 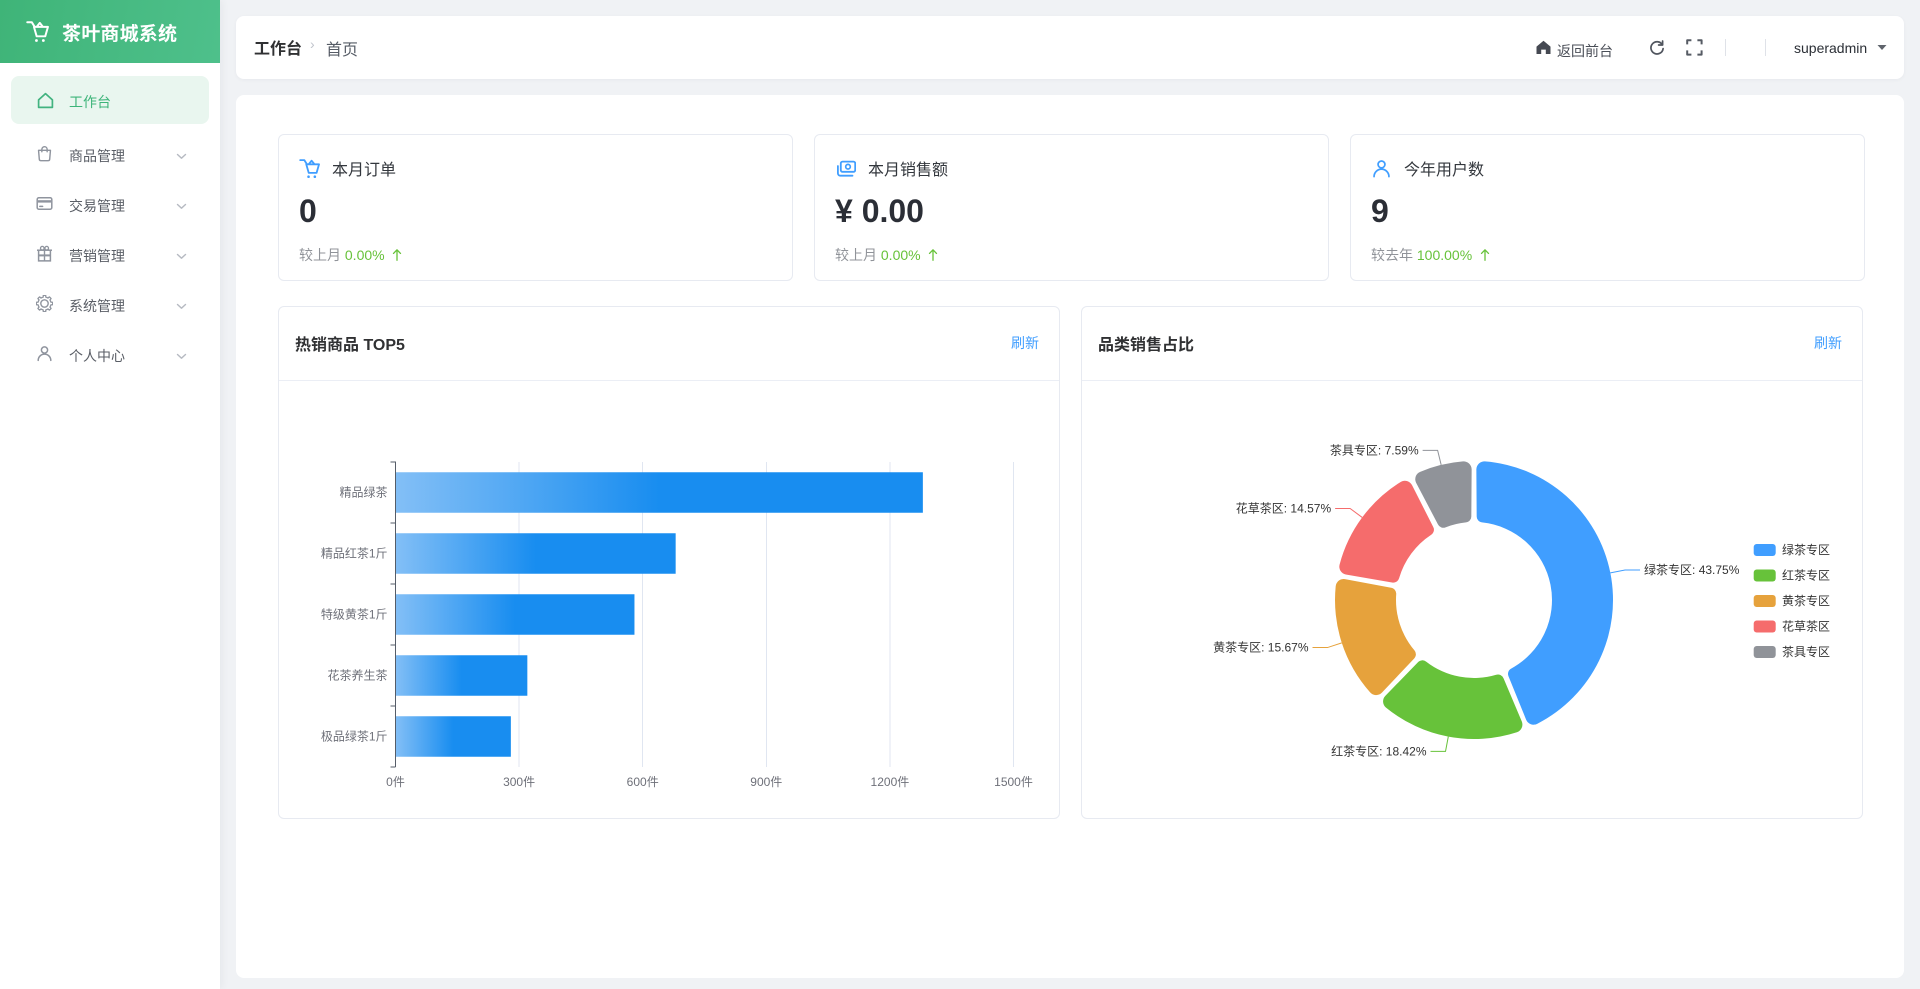 I want to click on svg-text: 黄茶专区, so click(x=1806, y=600).